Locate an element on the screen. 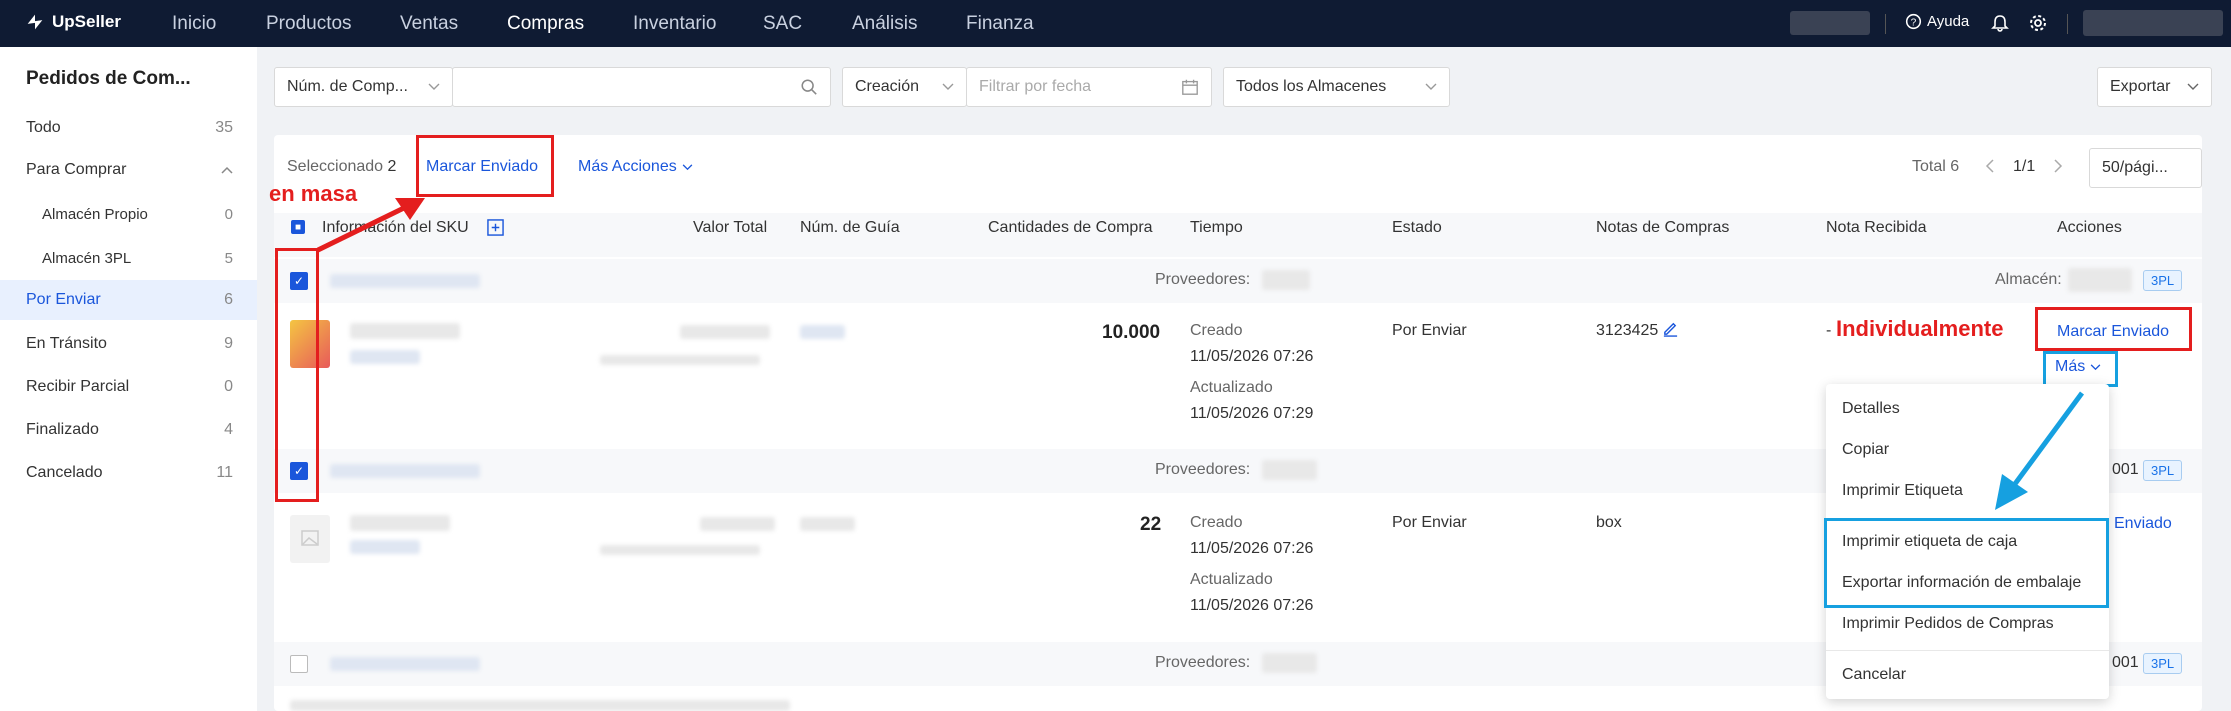 The width and height of the screenshot is (2231, 711). menu-item-exportar-embalaje: Exportar información de embalaje is located at coordinates (1961, 583).